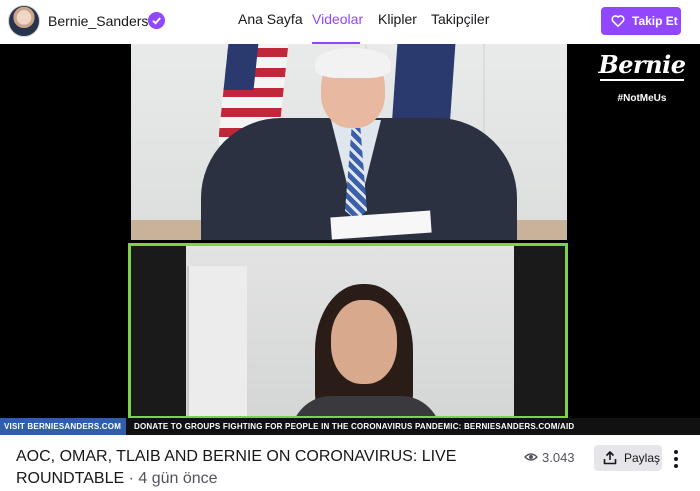 Image resolution: width=700 pixels, height=491 pixels. What do you see at coordinates (178, 478) in the screenshot?
I see `upload-age: 4 gün önce` at bounding box center [178, 478].